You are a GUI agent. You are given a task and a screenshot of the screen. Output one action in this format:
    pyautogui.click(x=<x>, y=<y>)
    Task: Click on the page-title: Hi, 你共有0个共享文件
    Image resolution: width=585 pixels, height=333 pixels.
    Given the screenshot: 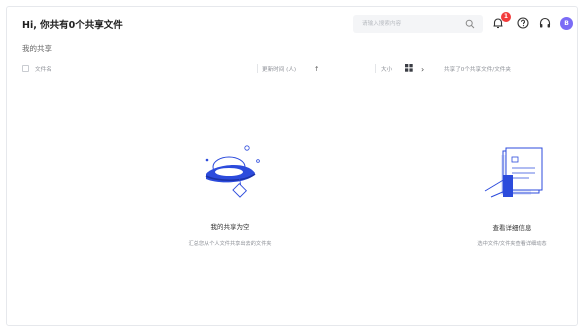 What is the action you would take?
    pyautogui.click(x=72, y=25)
    